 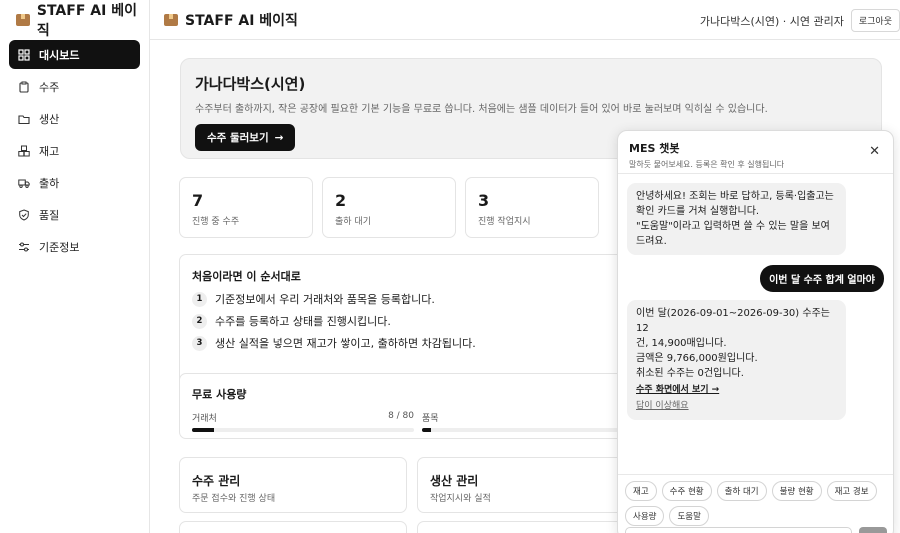 What do you see at coordinates (86, 21) in the screenshot?
I see `brand-title: STAFF AI 베이직` at bounding box center [86, 21].